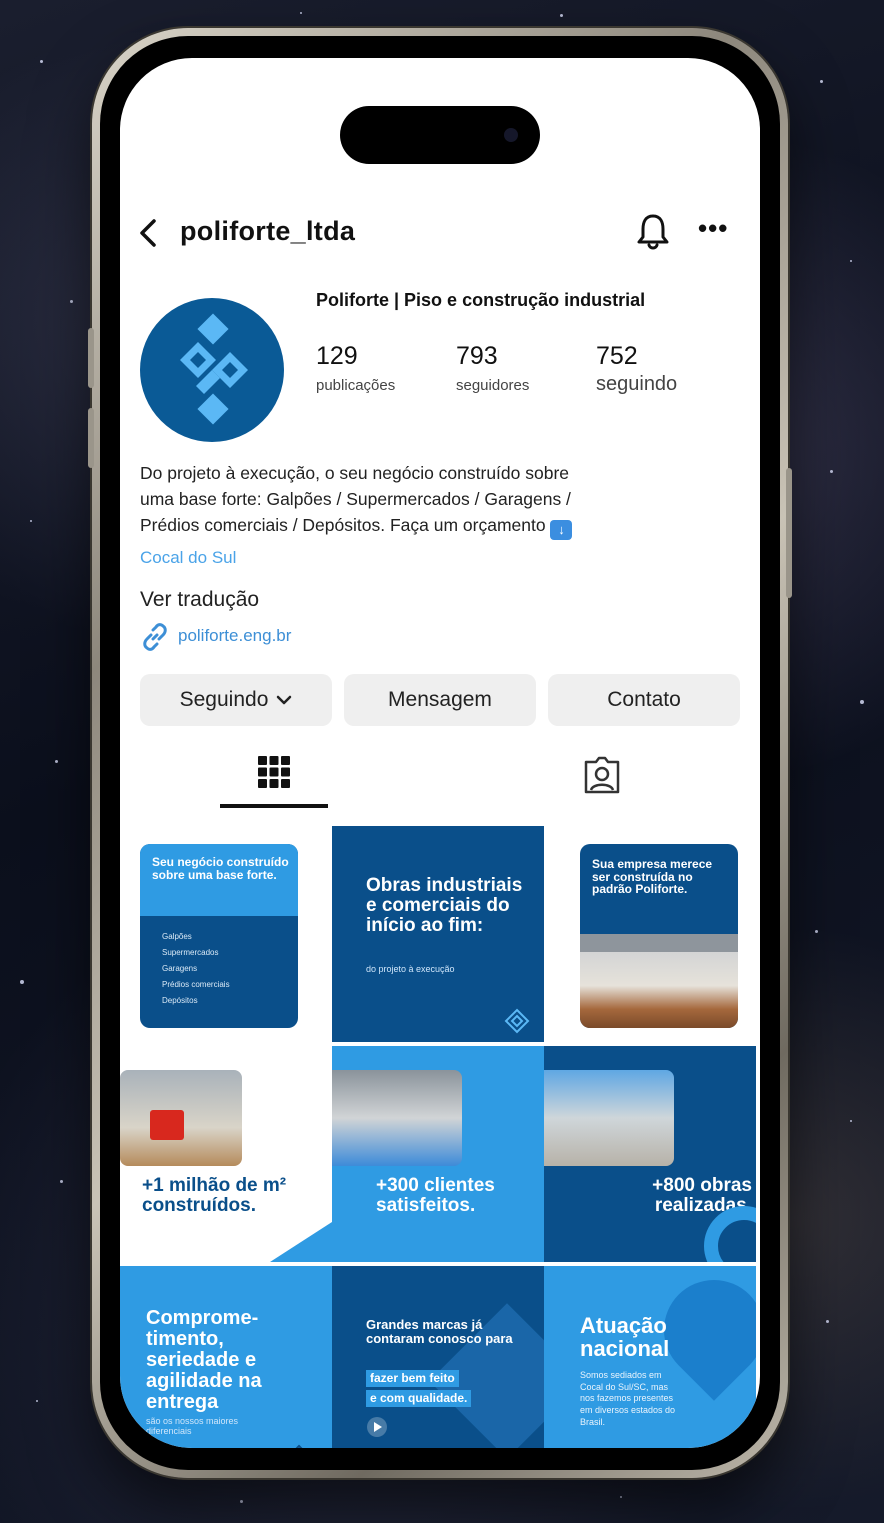 The image size is (884, 1523). I want to click on profile-header: poliforte_ltda •••, so click(440, 233).